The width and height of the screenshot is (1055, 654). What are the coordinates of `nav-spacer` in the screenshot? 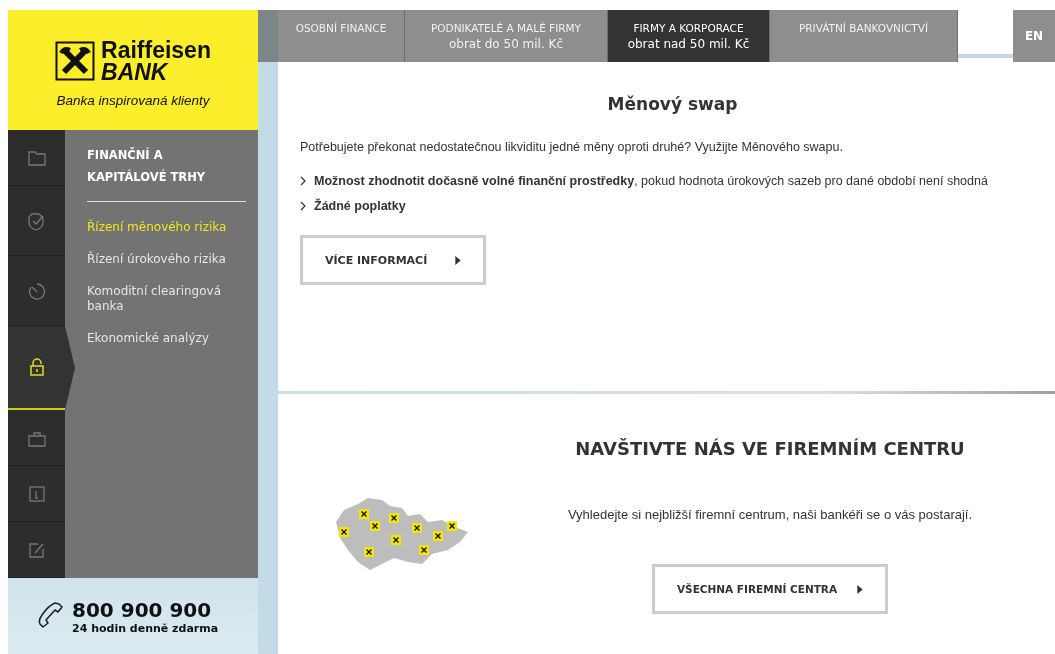 It's located at (268, 36).